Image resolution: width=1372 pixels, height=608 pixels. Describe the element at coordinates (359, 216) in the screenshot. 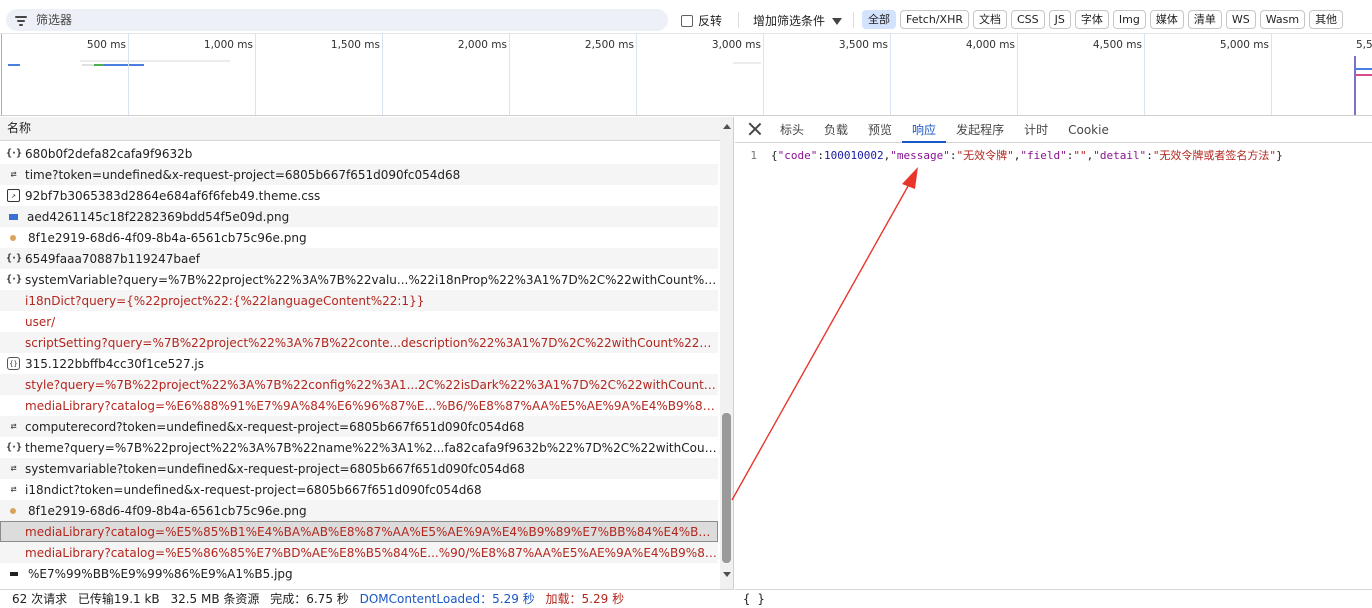

I see `table-row: aed4261145c18f2282369bdd54f5e09d.png` at that location.